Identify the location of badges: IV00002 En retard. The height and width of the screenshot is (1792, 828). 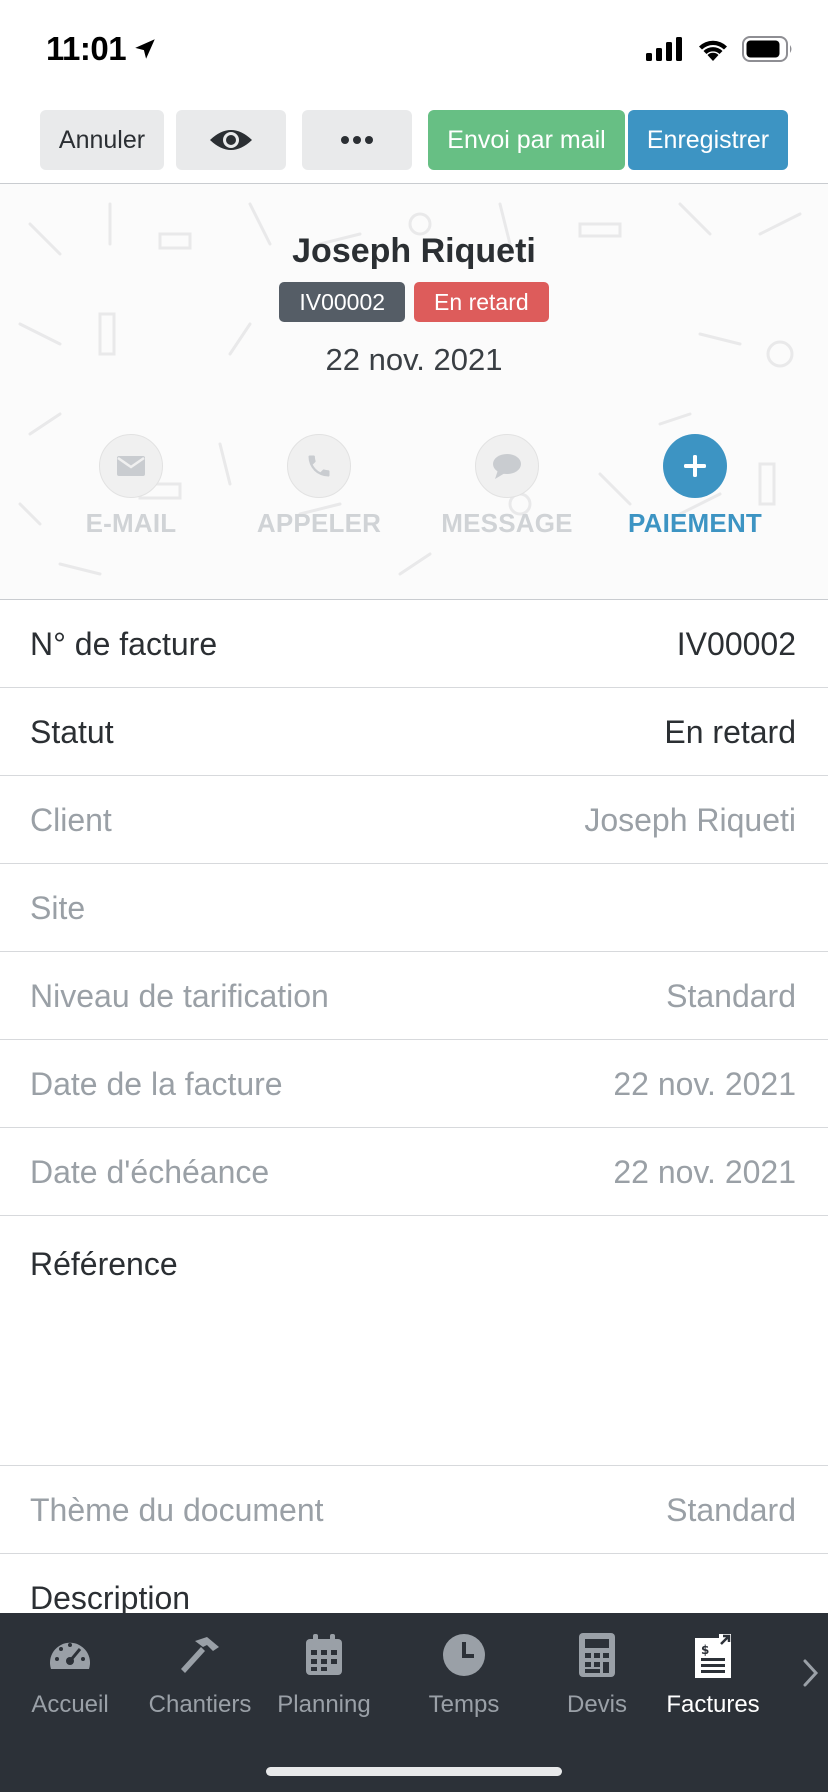
(414, 302).